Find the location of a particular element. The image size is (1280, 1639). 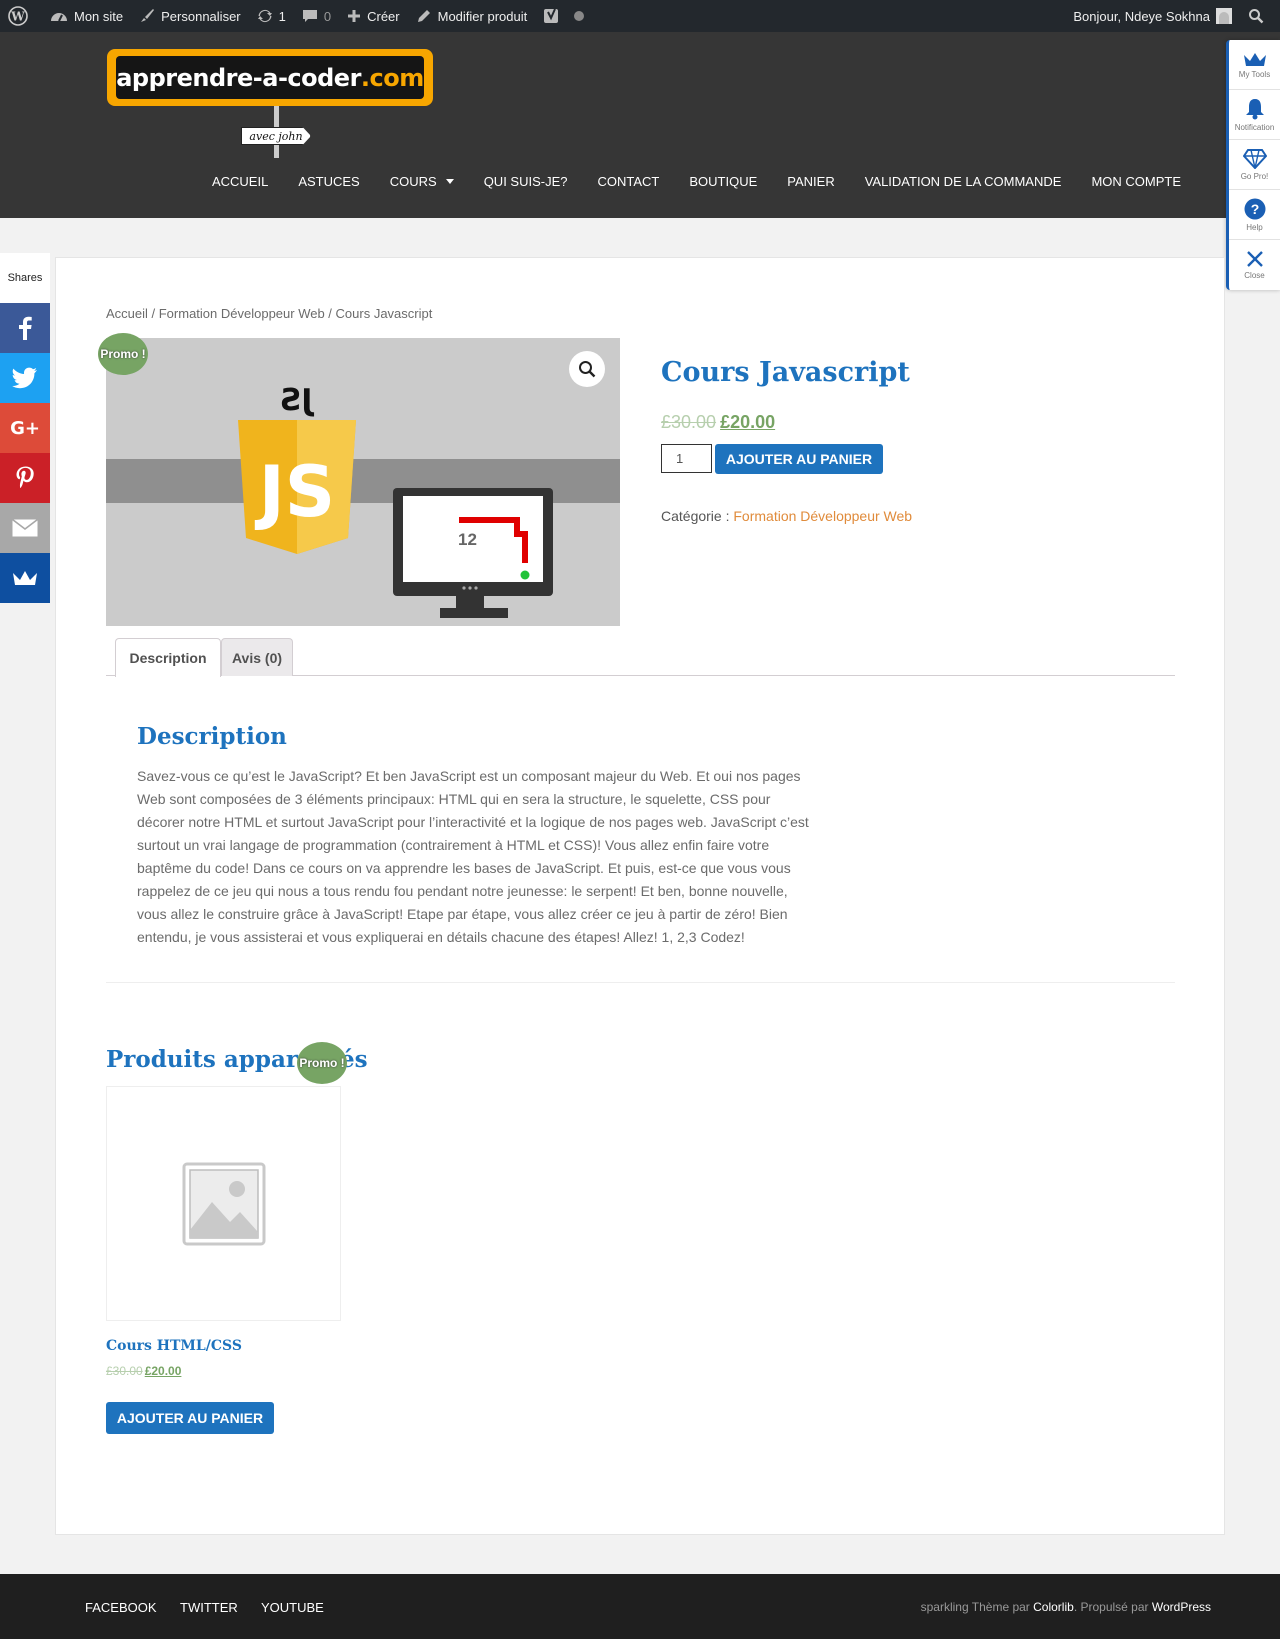

help-button: ? Help is located at coordinates (1254, 215).